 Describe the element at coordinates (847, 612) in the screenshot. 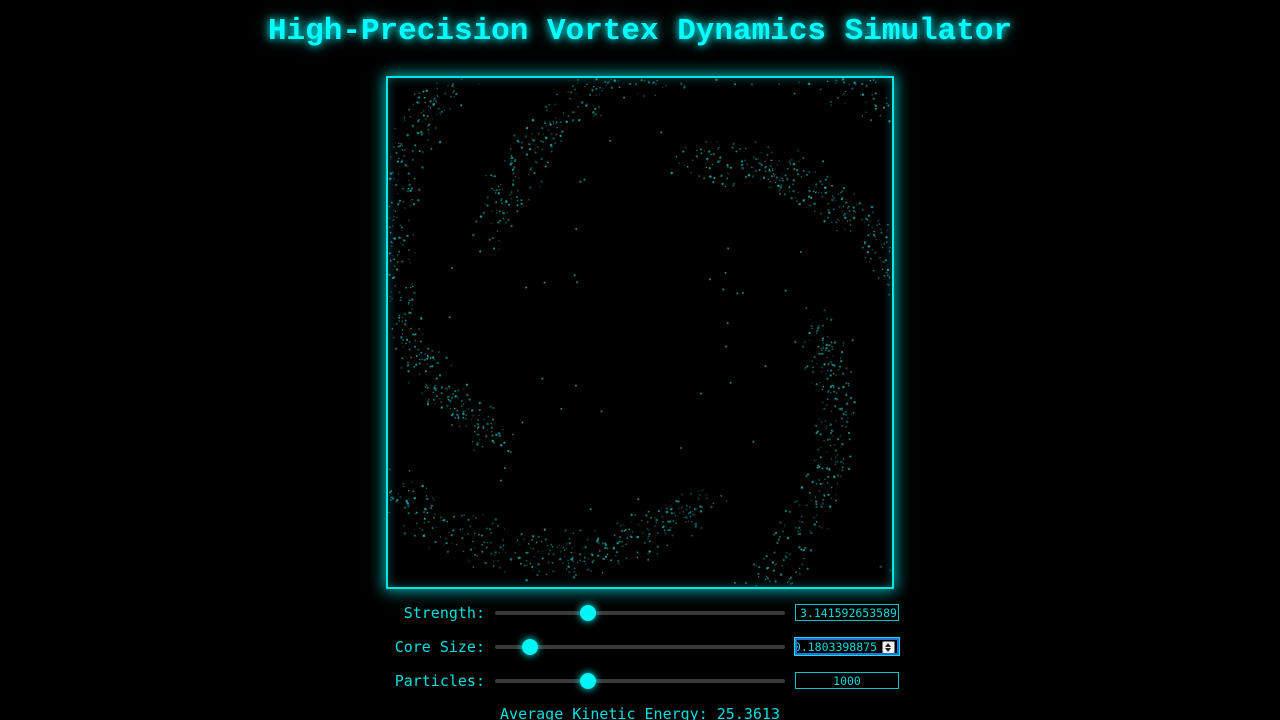

I see `strength-input: 3.14159265358979` at that location.